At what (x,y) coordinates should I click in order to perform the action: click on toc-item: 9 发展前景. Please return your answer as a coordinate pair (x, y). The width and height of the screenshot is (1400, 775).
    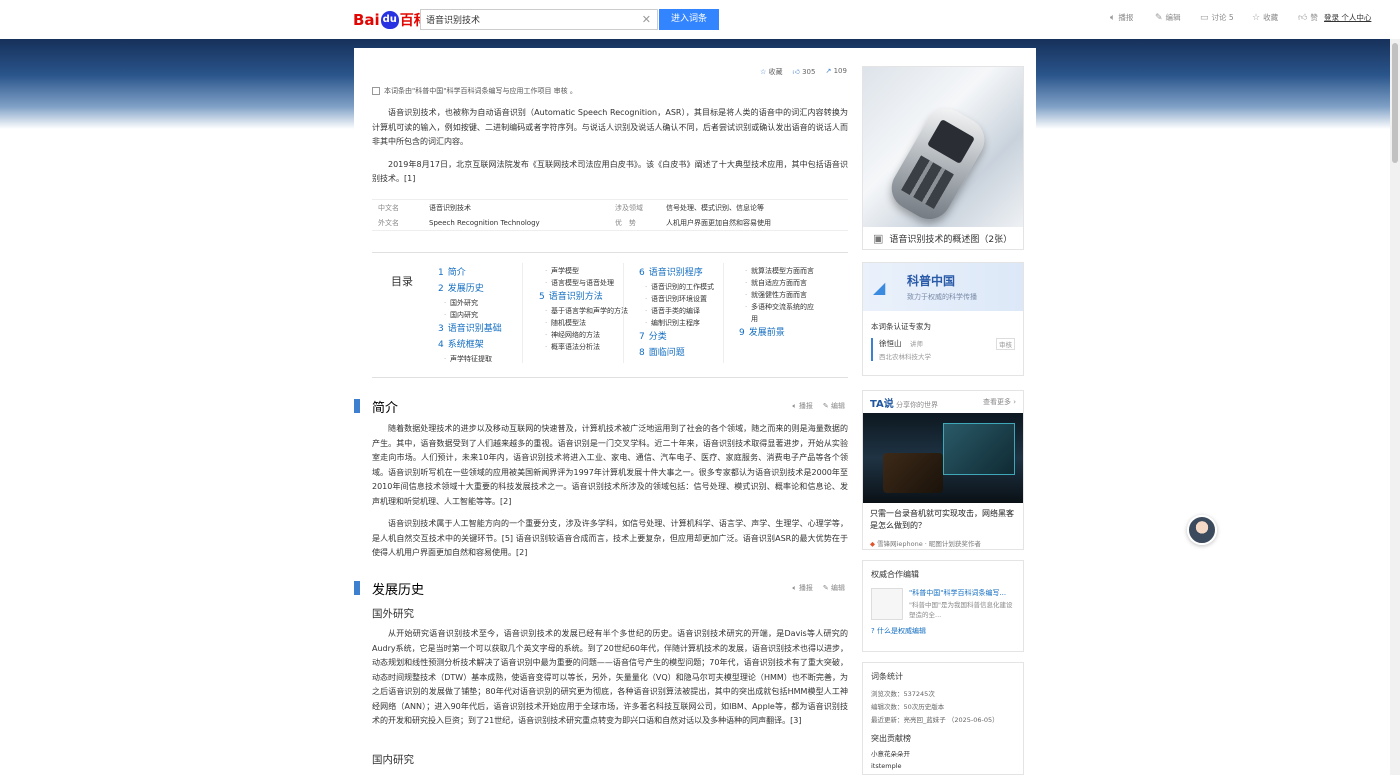
    Looking at the image, I should click on (779, 333).